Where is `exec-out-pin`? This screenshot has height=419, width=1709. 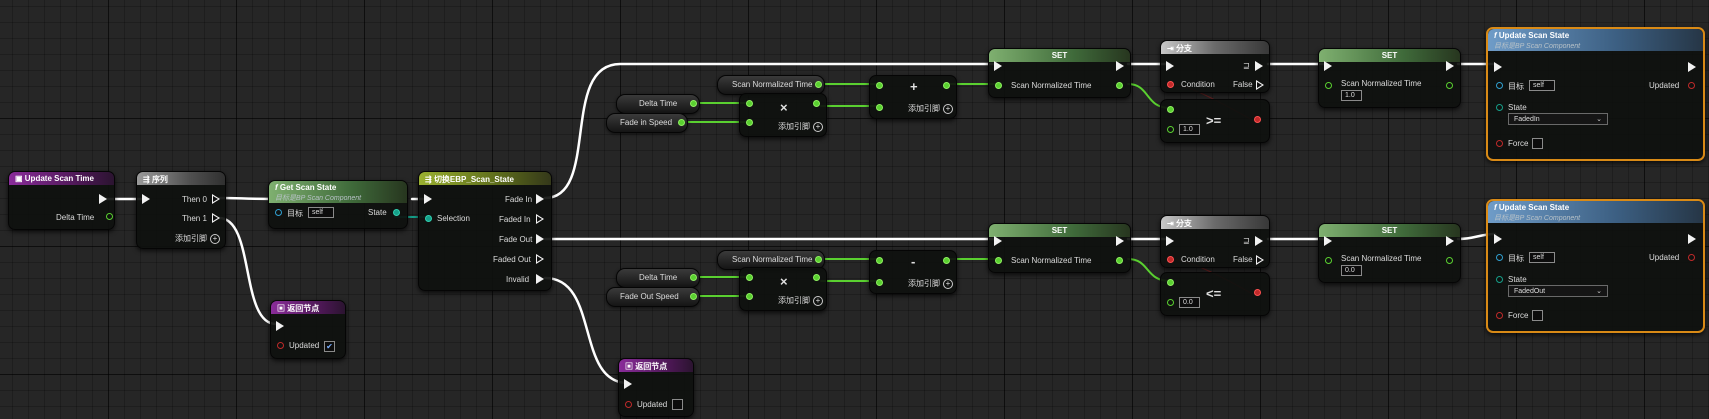 exec-out-pin is located at coordinates (103, 199).